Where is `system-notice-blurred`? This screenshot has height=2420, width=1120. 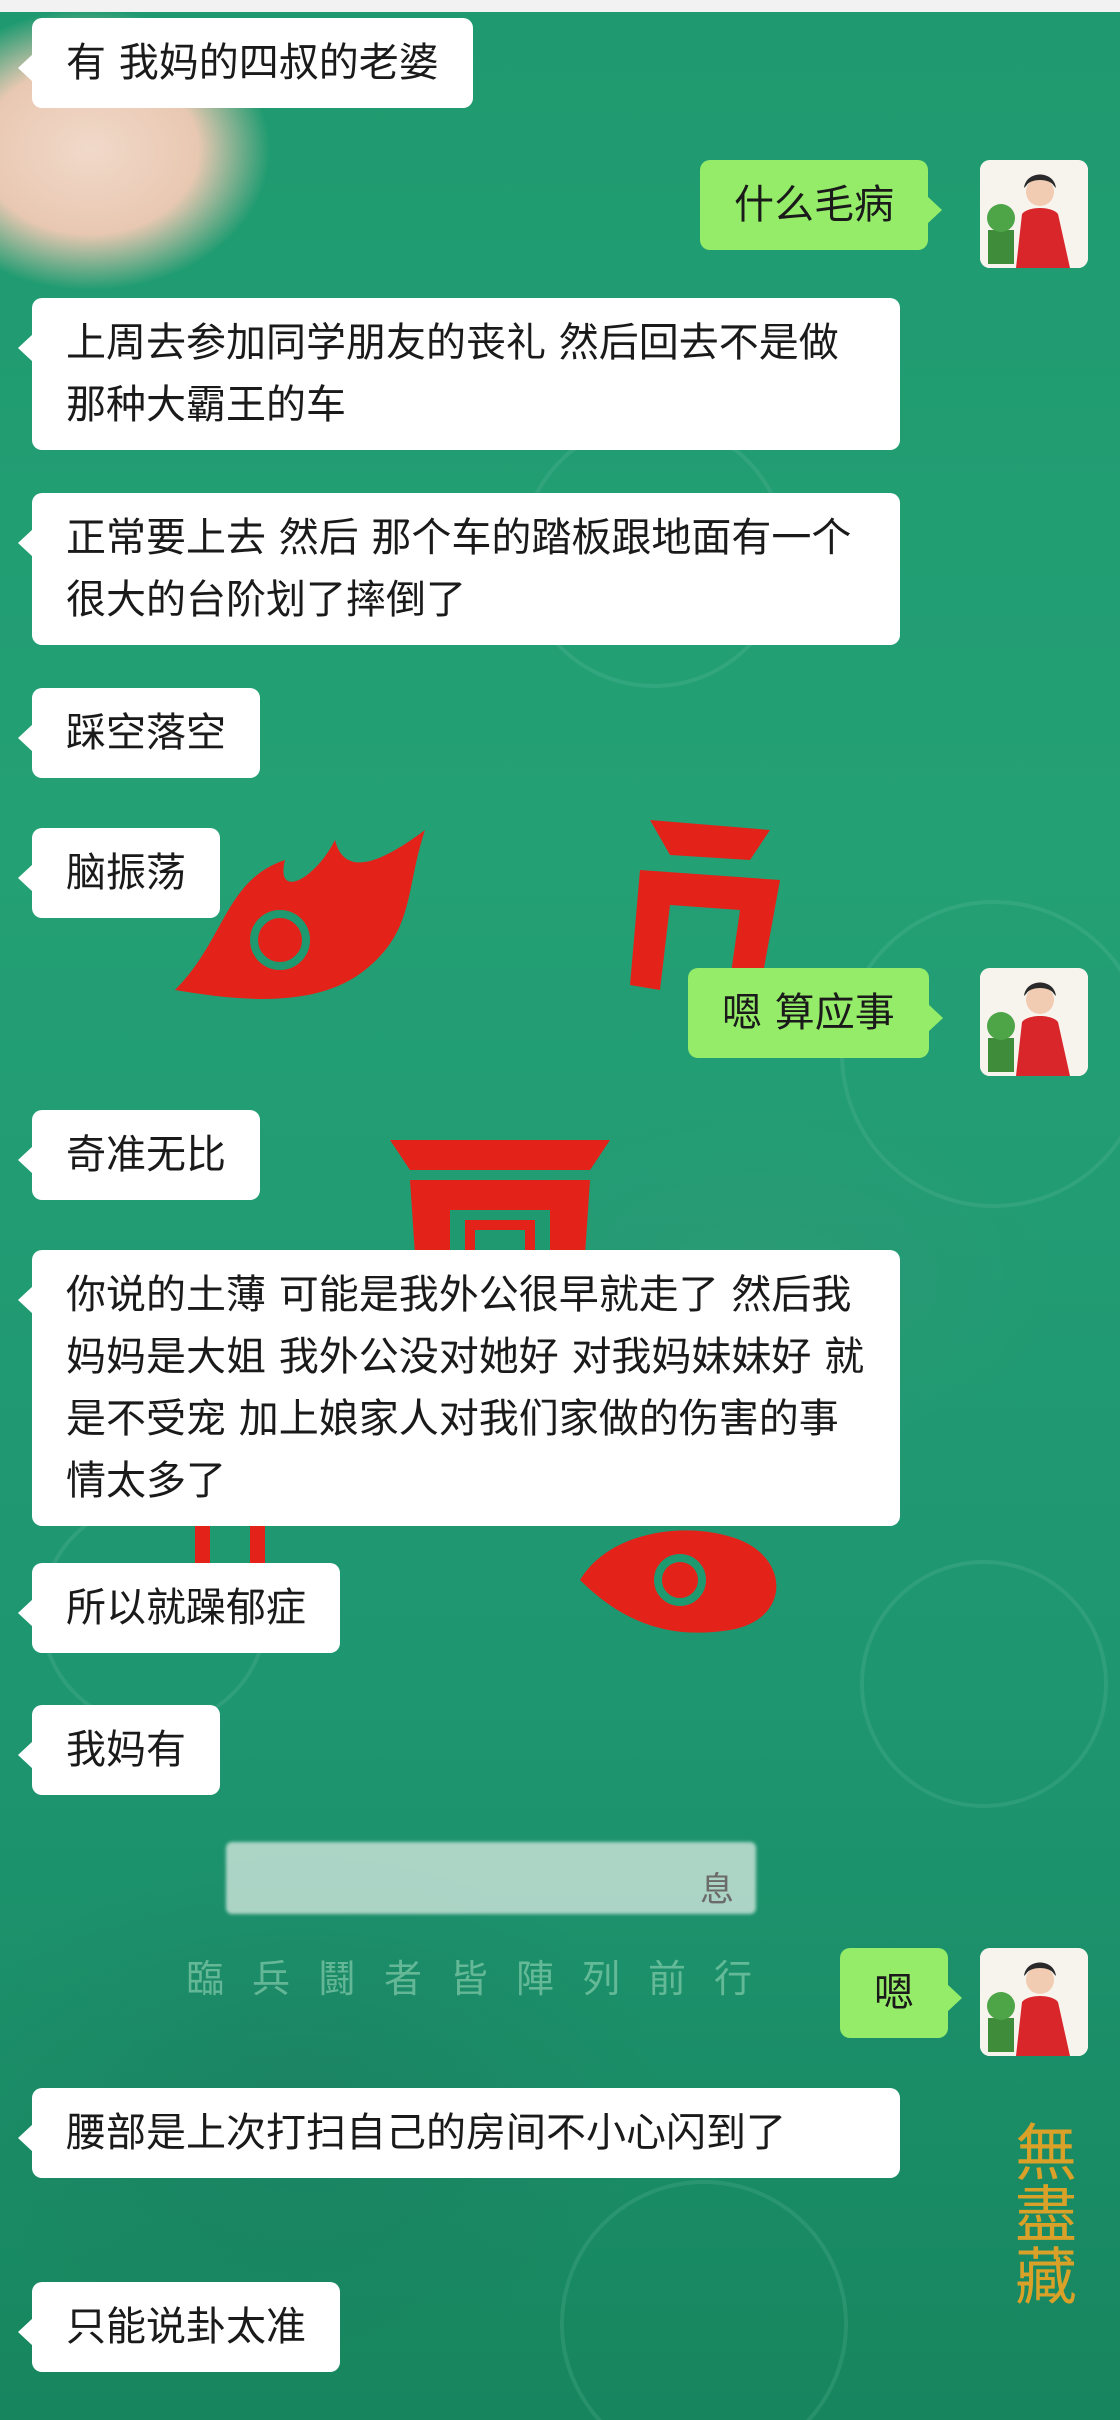 system-notice-blurred is located at coordinates (491, 1878).